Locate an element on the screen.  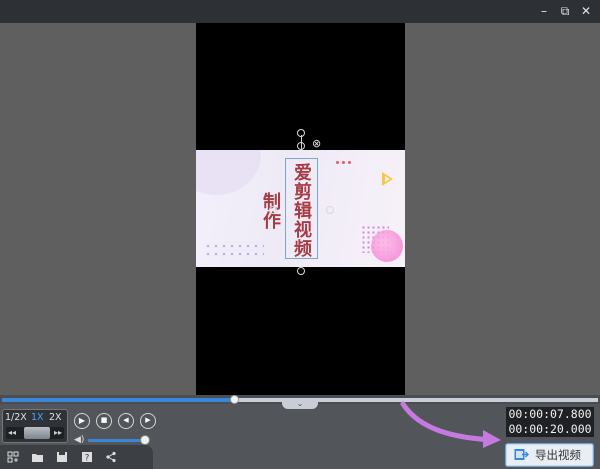
restore-button: ⧉ is located at coordinates (565, 11).